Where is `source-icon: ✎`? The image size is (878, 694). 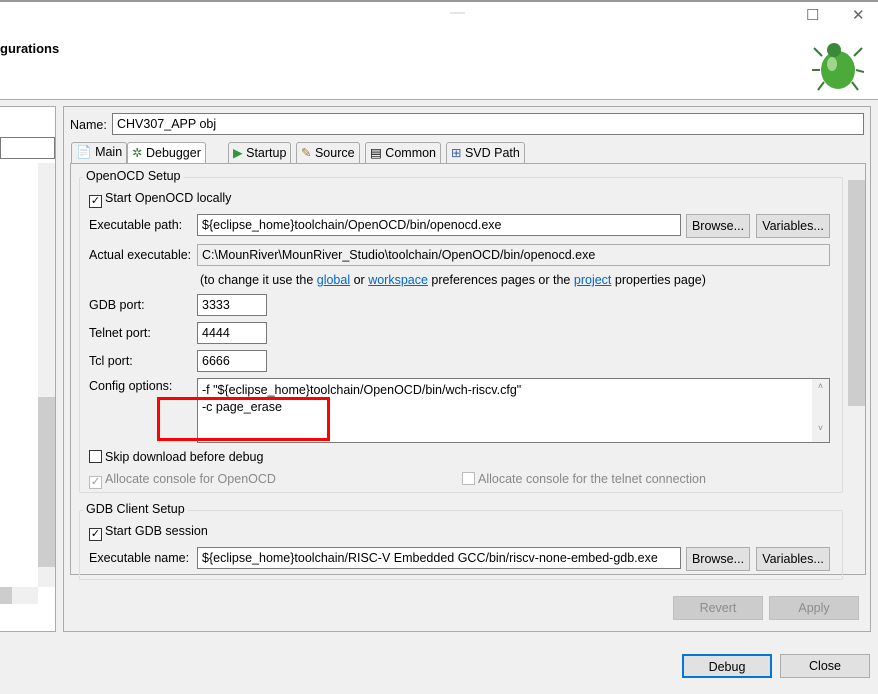 source-icon: ✎ is located at coordinates (306, 153).